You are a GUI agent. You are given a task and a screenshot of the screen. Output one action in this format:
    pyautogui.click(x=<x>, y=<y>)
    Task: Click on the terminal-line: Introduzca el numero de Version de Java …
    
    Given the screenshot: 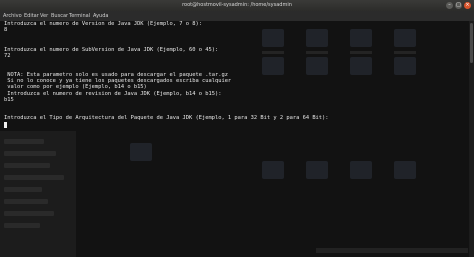 What is the action you would take?
    pyautogui.click(x=103, y=24)
    